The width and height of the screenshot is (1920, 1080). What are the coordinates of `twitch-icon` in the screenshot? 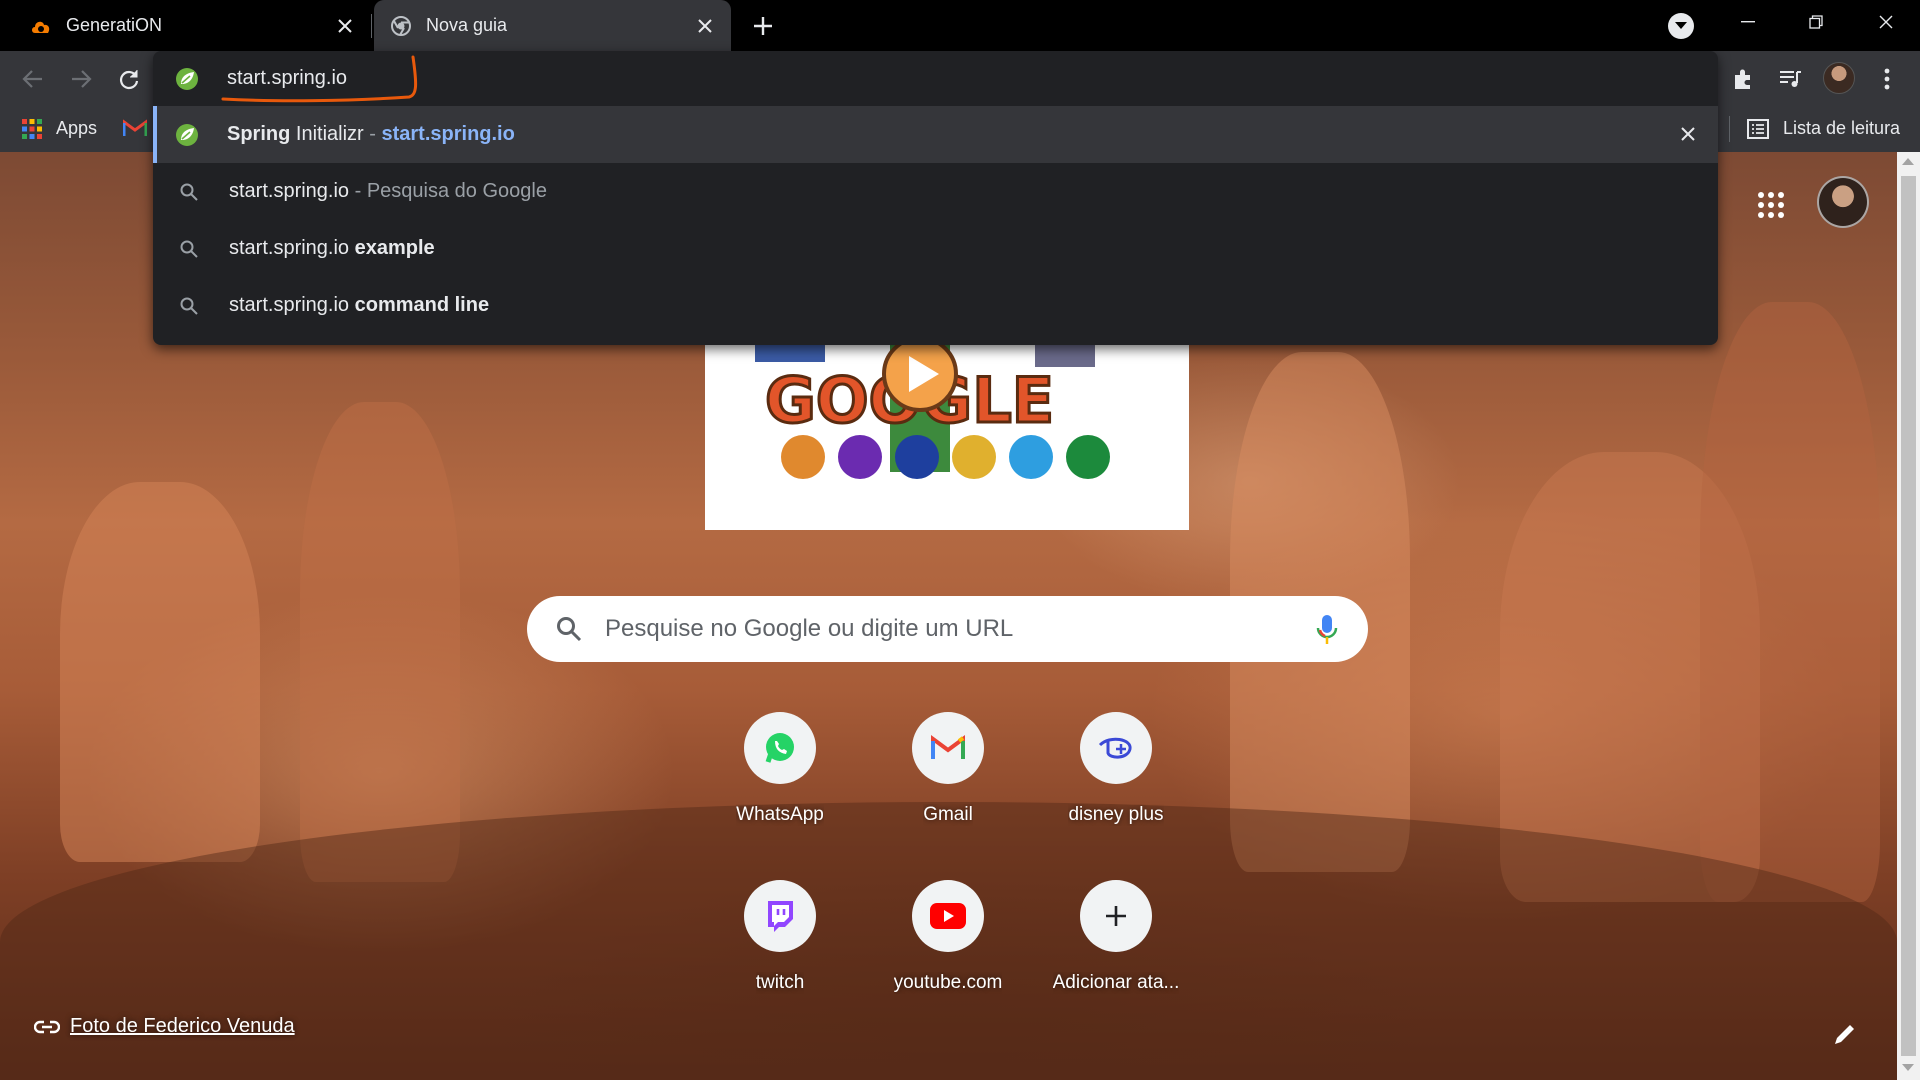 It's located at (780, 916).